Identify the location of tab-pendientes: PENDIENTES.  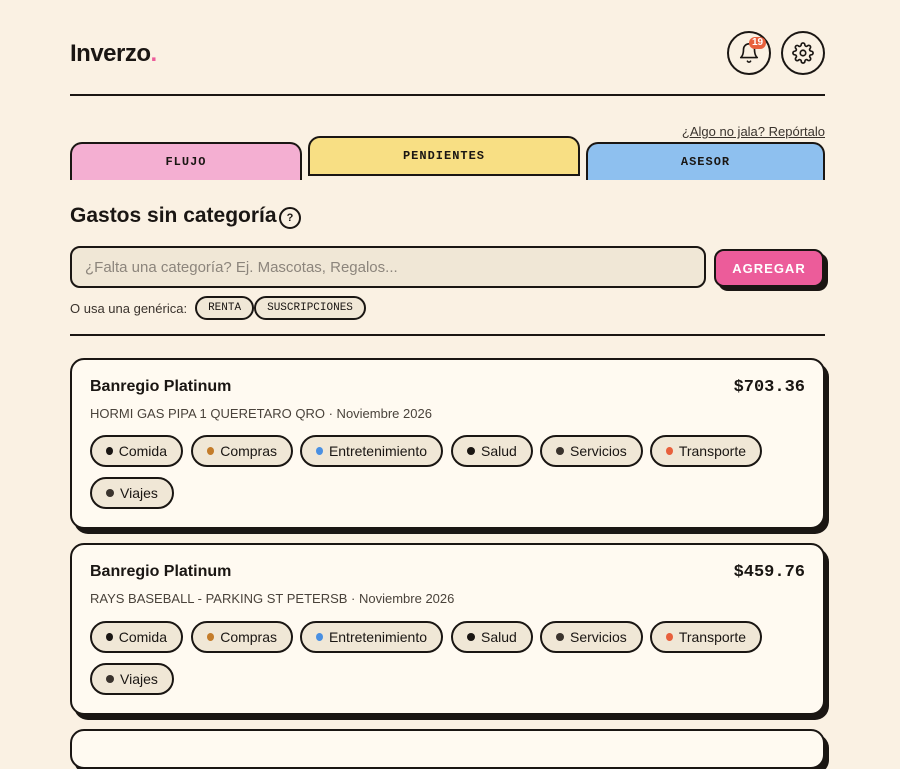
(444, 156).